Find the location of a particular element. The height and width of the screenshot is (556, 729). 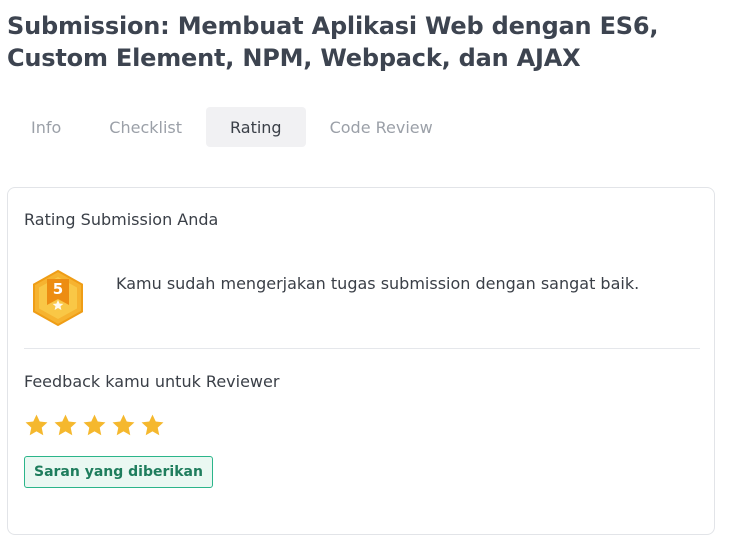

tab-bar: Info Checklist Rating Code Review is located at coordinates (232, 127).